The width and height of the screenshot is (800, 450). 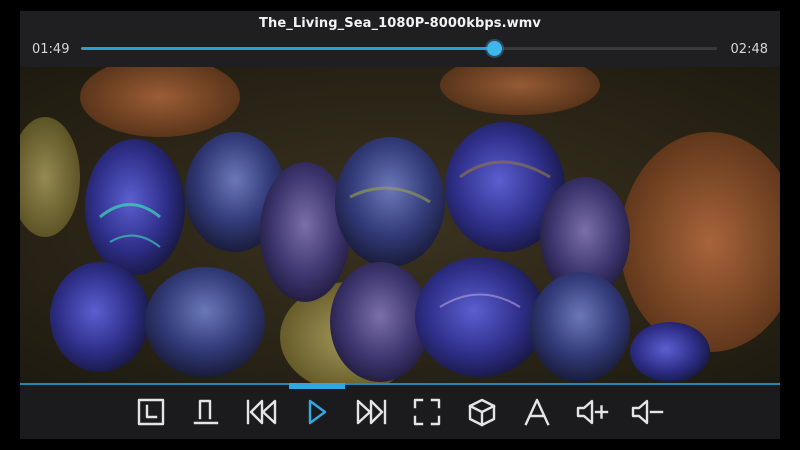 I want to click on audio-track-button, so click(x=537, y=412).